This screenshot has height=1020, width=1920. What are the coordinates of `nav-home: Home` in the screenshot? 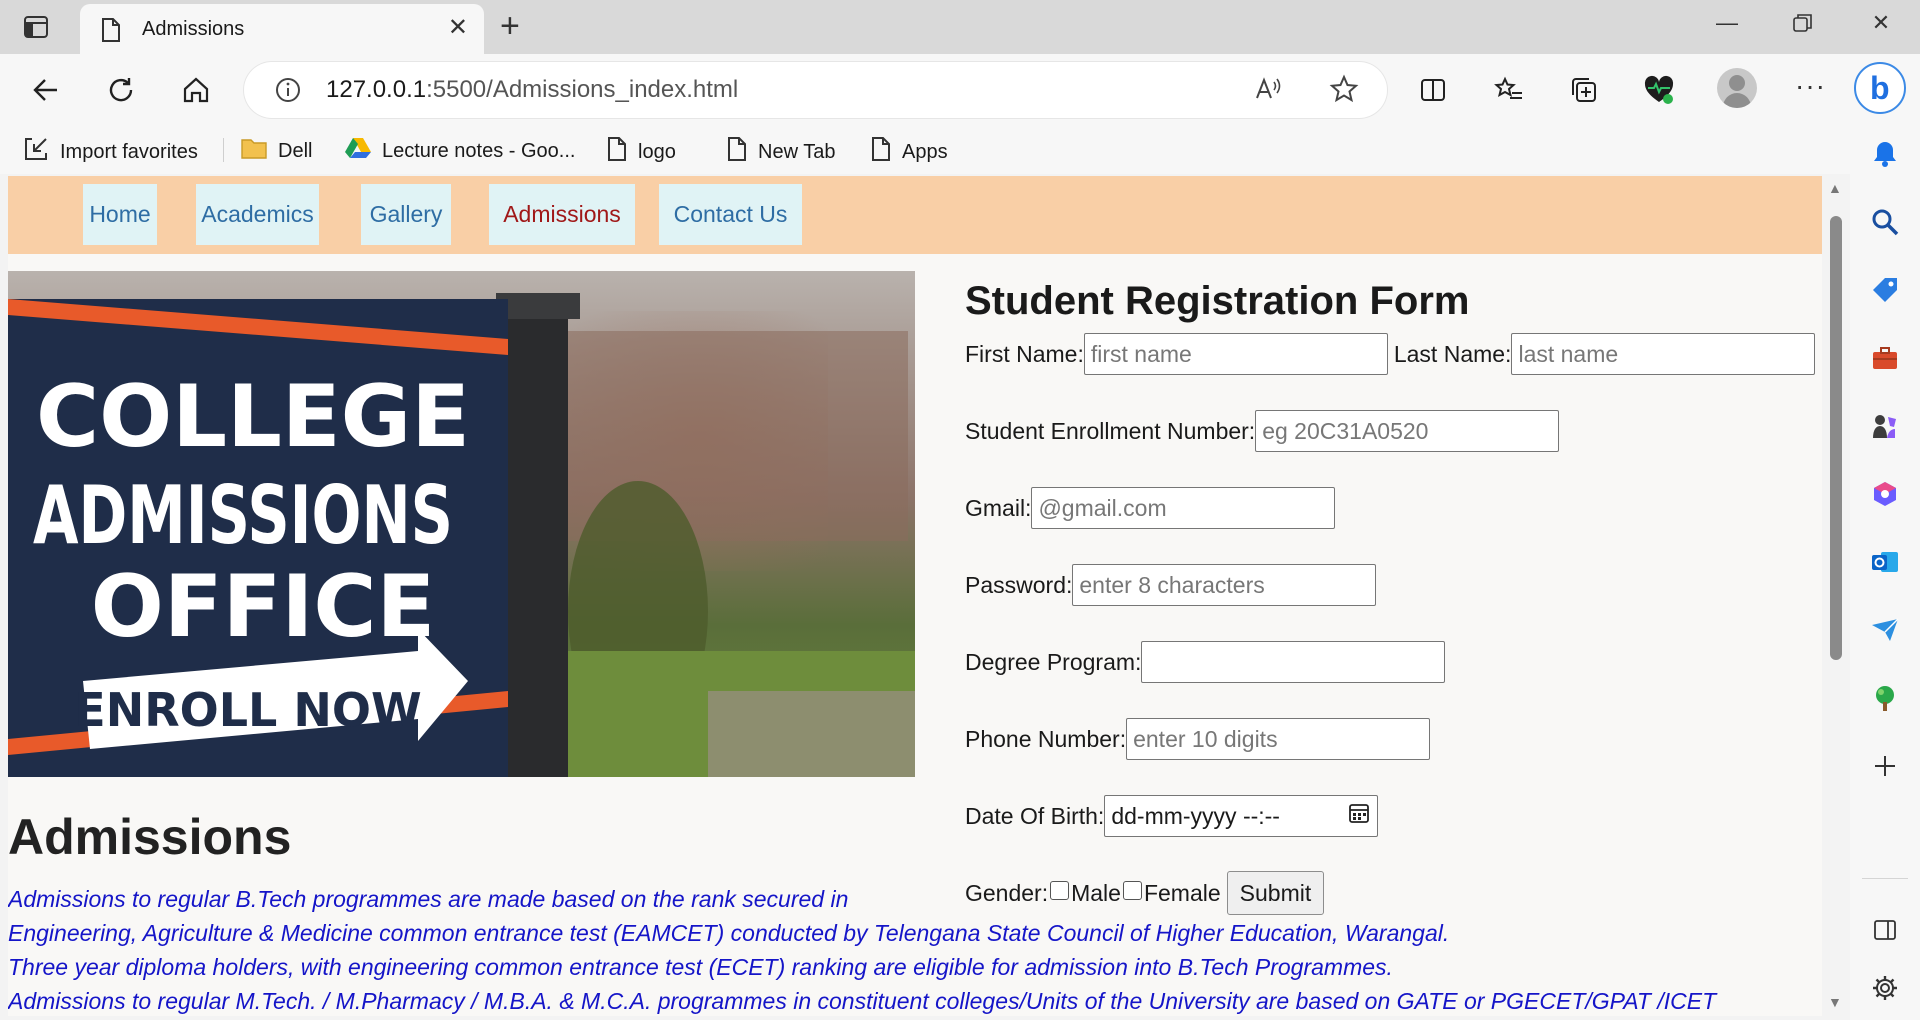 It's located at (120, 214).